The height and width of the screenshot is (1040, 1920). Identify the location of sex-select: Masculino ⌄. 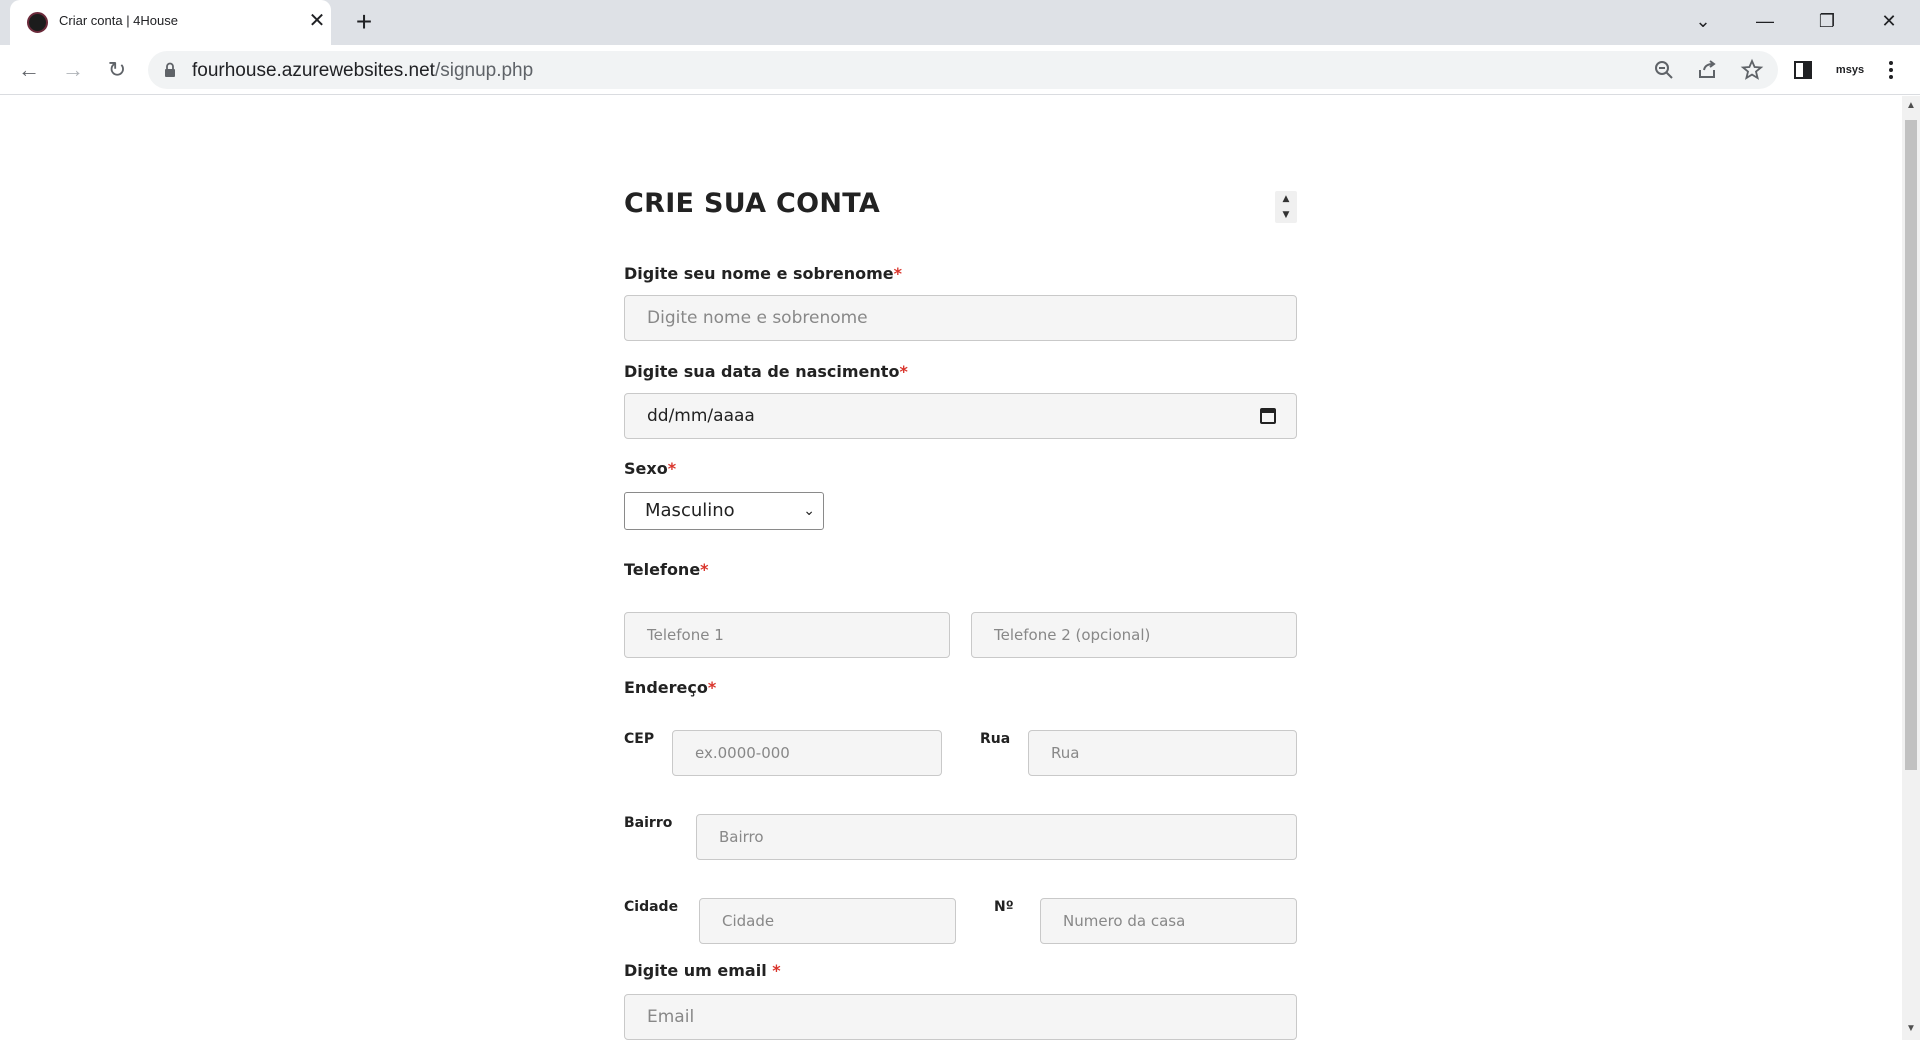
(724, 511).